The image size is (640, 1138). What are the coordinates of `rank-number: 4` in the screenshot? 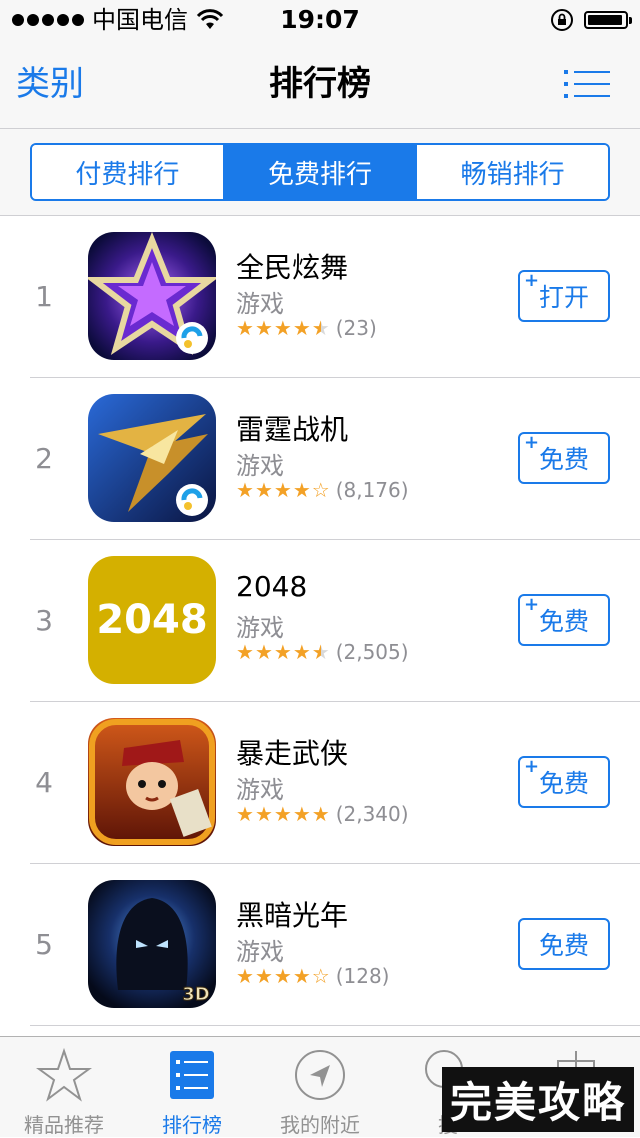 It's located at (44, 782).